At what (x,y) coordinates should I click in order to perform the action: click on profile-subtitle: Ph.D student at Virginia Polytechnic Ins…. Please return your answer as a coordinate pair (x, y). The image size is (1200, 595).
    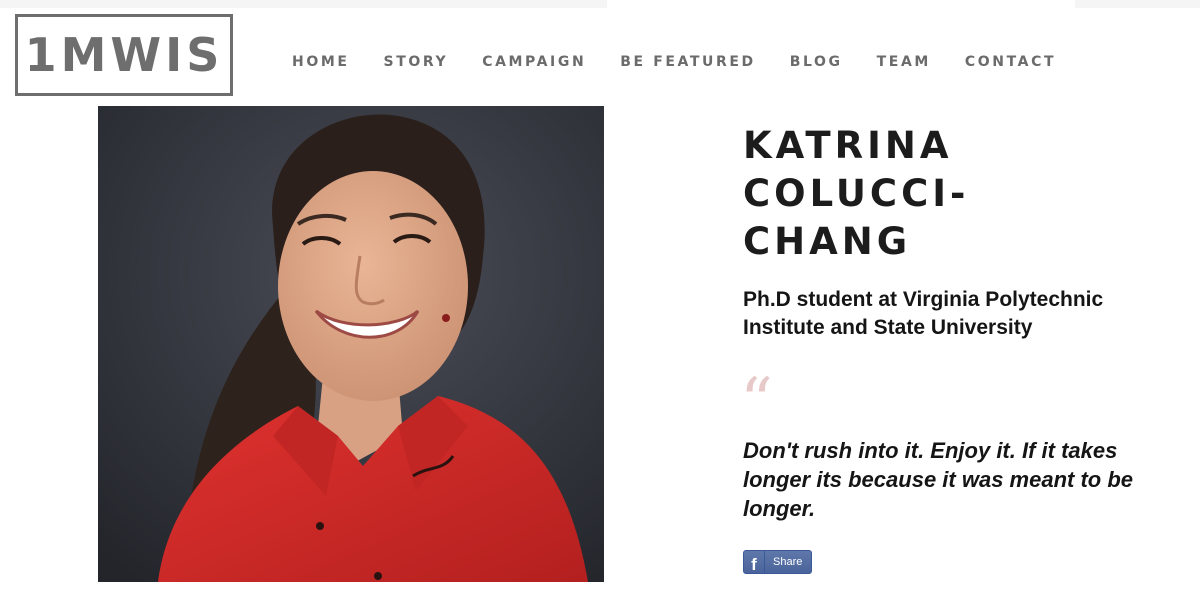
    Looking at the image, I should click on (958, 314).